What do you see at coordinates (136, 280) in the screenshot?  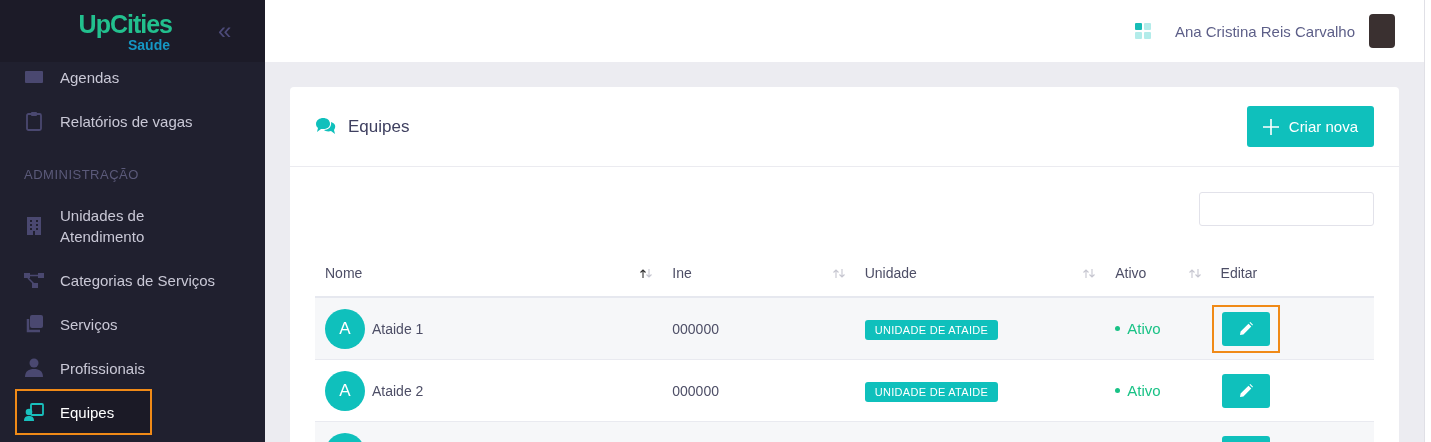 I see `sidebar-item: Categorias de Serviços` at bounding box center [136, 280].